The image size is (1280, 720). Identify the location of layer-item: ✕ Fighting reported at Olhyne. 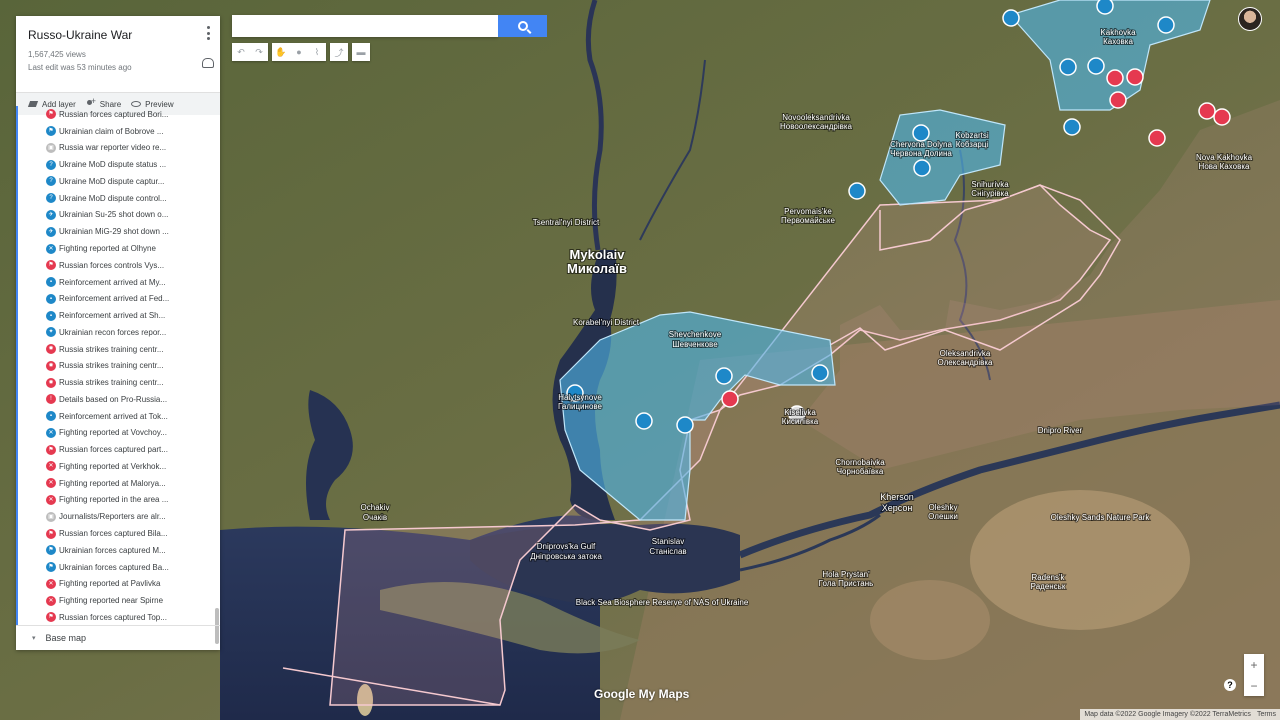
(118, 248).